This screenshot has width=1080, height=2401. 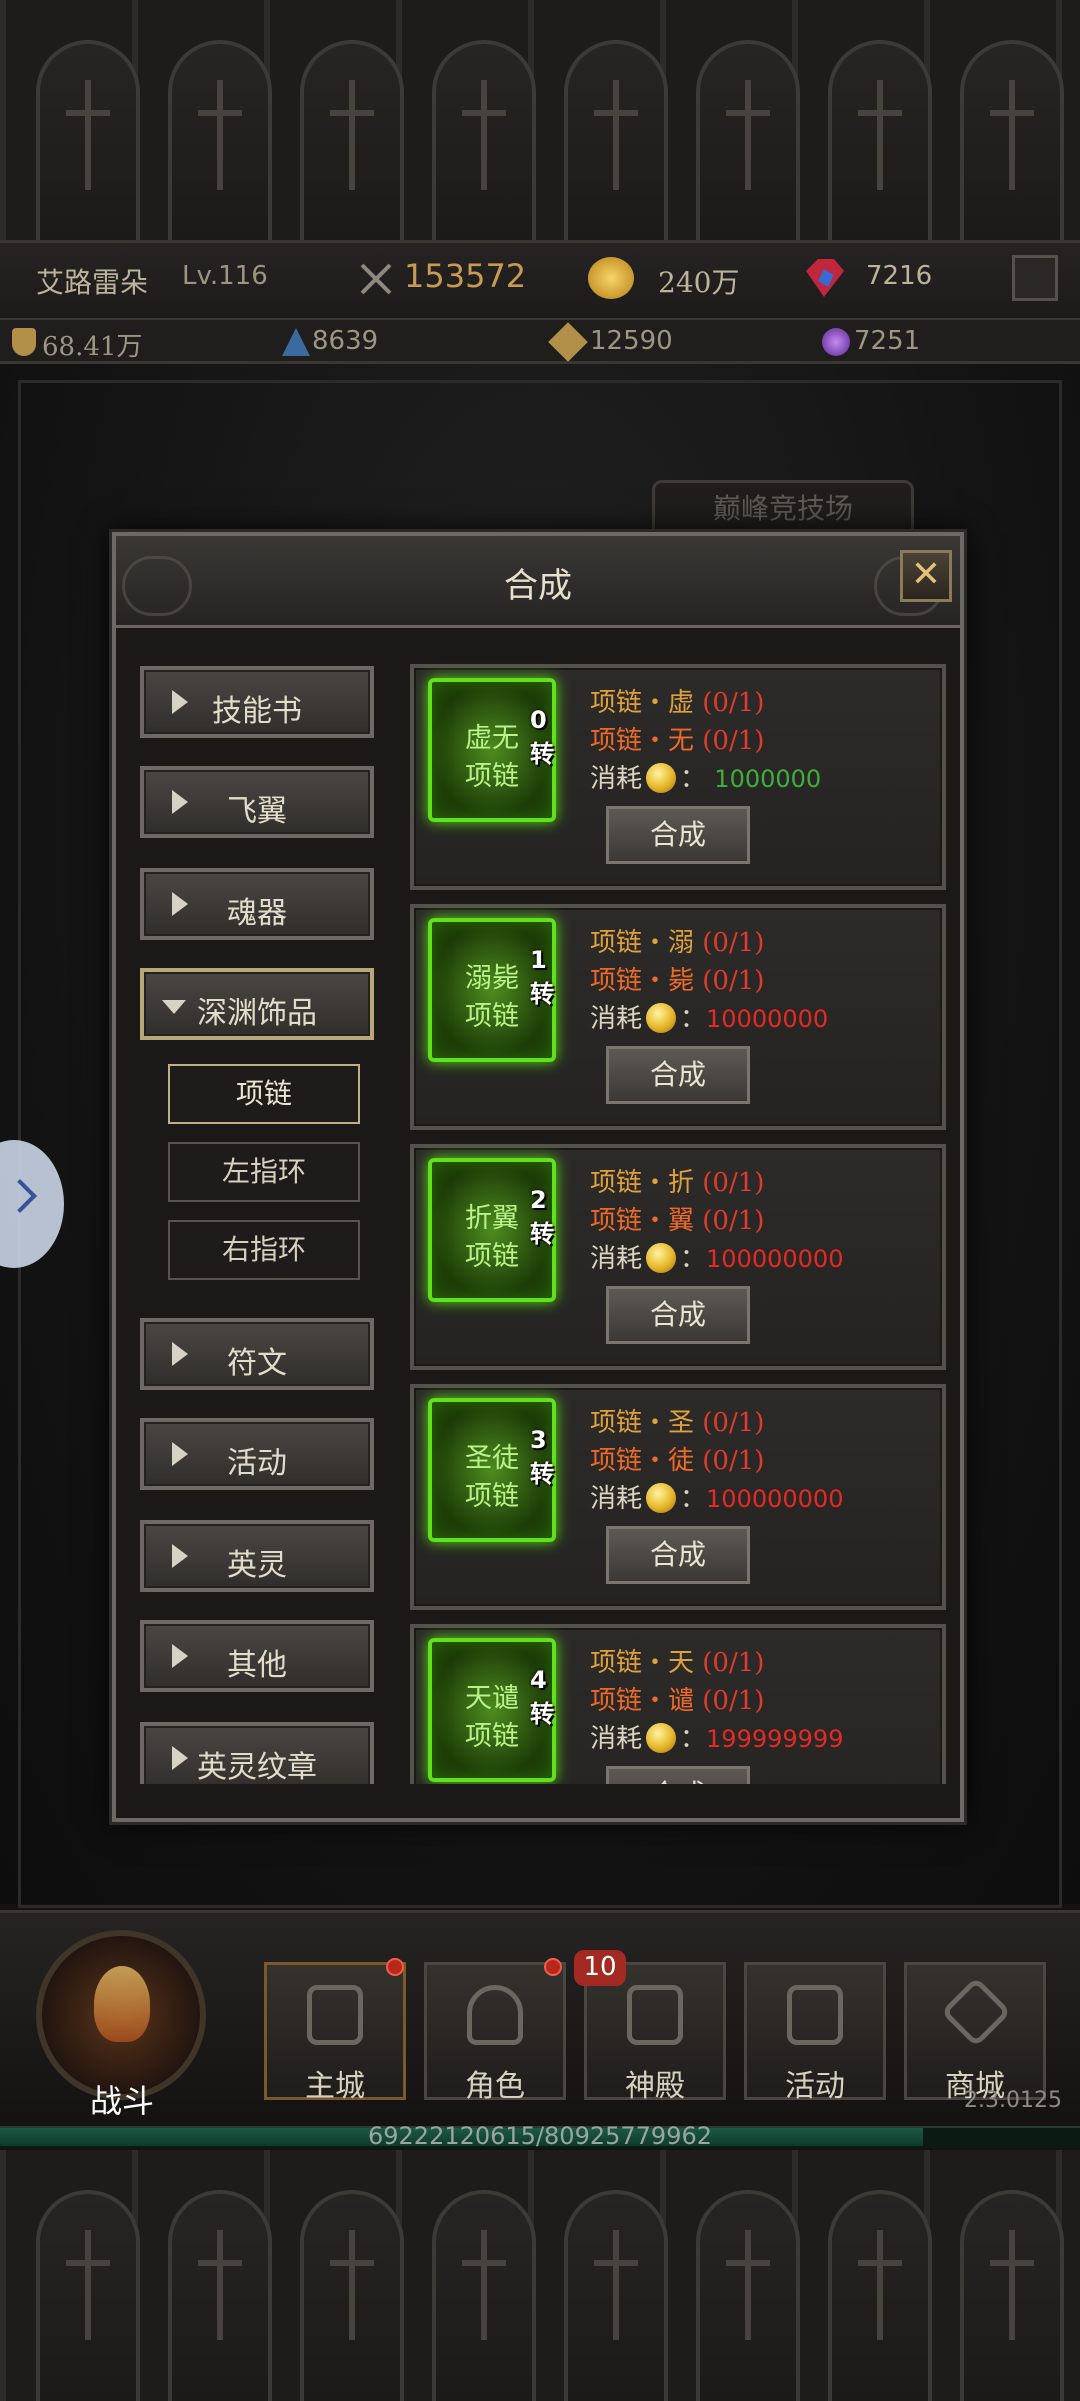 What do you see at coordinates (264, 1094) in the screenshot?
I see `subcategory-necklace: 项链` at bounding box center [264, 1094].